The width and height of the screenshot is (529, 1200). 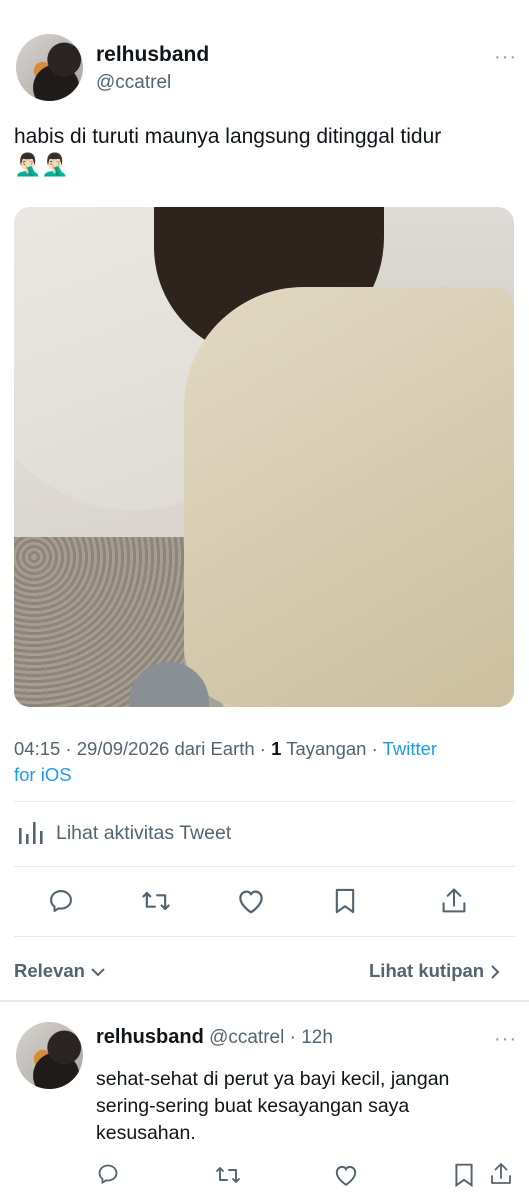 What do you see at coordinates (345, 901) in the screenshot?
I see `bookmark-icon` at bounding box center [345, 901].